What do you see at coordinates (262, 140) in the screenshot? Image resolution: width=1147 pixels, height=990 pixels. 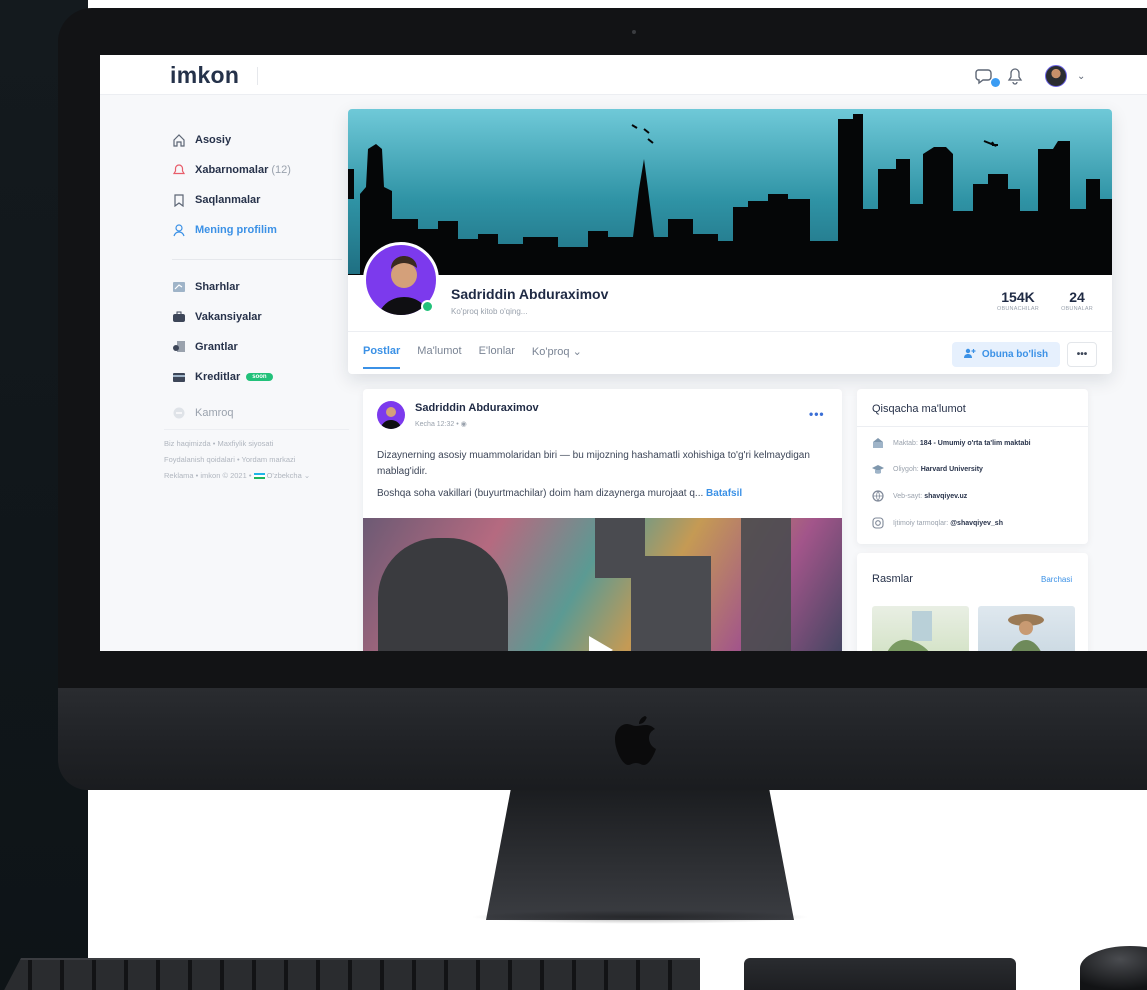 I see `sidebar-item-asosiy: Asosiy` at bounding box center [262, 140].